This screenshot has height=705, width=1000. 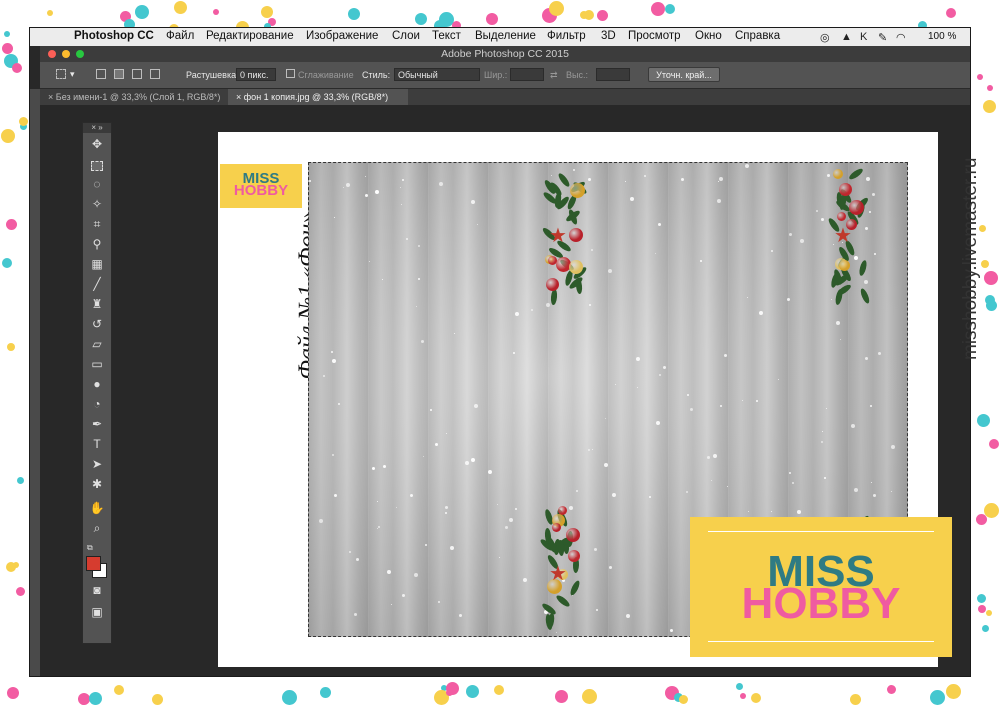 What do you see at coordinates (180, 36) in the screenshot?
I see `menu-file: Файл` at bounding box center [180, 36].